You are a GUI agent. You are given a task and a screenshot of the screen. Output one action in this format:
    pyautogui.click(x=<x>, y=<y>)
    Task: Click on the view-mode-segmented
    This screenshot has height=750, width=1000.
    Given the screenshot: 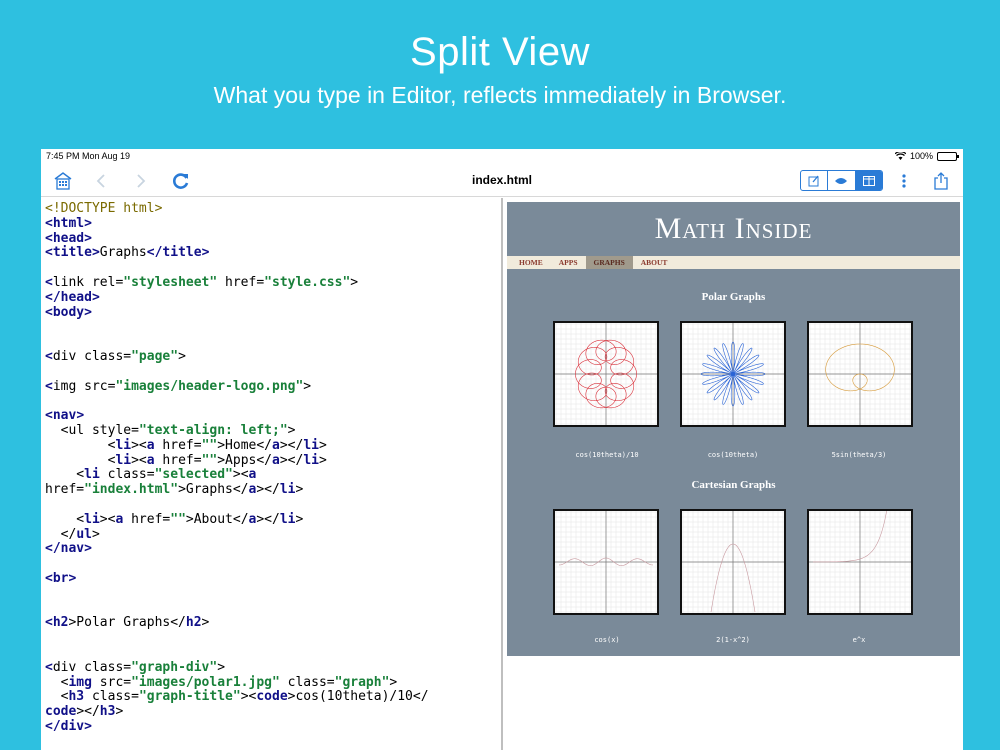 What is the action you would take?
    pyautogui.click(x=841, y=180)
    